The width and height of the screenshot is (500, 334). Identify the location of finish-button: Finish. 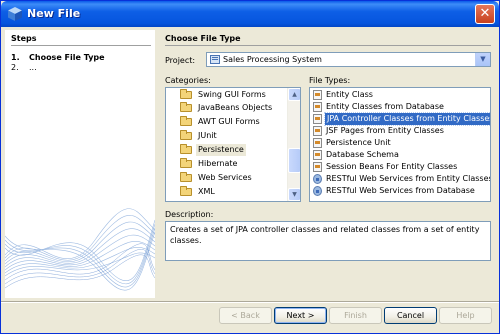
(355, 315).